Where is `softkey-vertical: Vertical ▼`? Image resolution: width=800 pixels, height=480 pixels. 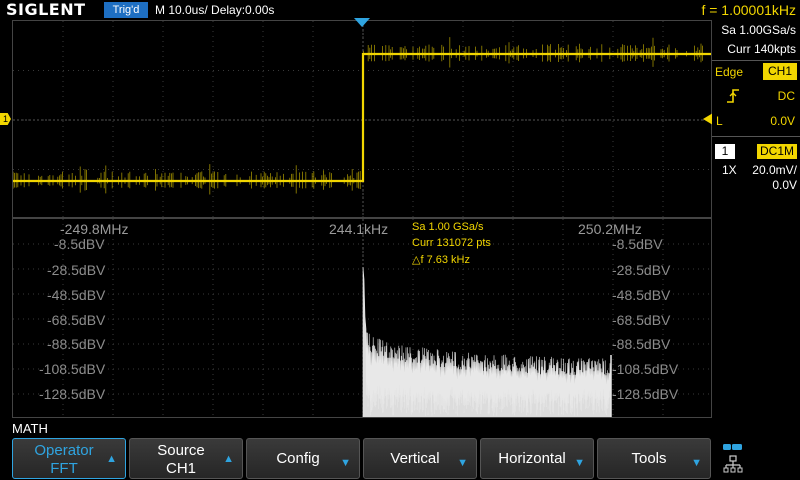
softkey-vertical: Vertical ▼ is located at coordinates (420, 458).